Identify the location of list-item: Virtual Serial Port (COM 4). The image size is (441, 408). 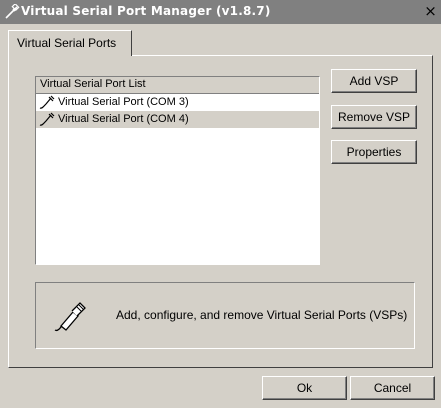
(177, 119).